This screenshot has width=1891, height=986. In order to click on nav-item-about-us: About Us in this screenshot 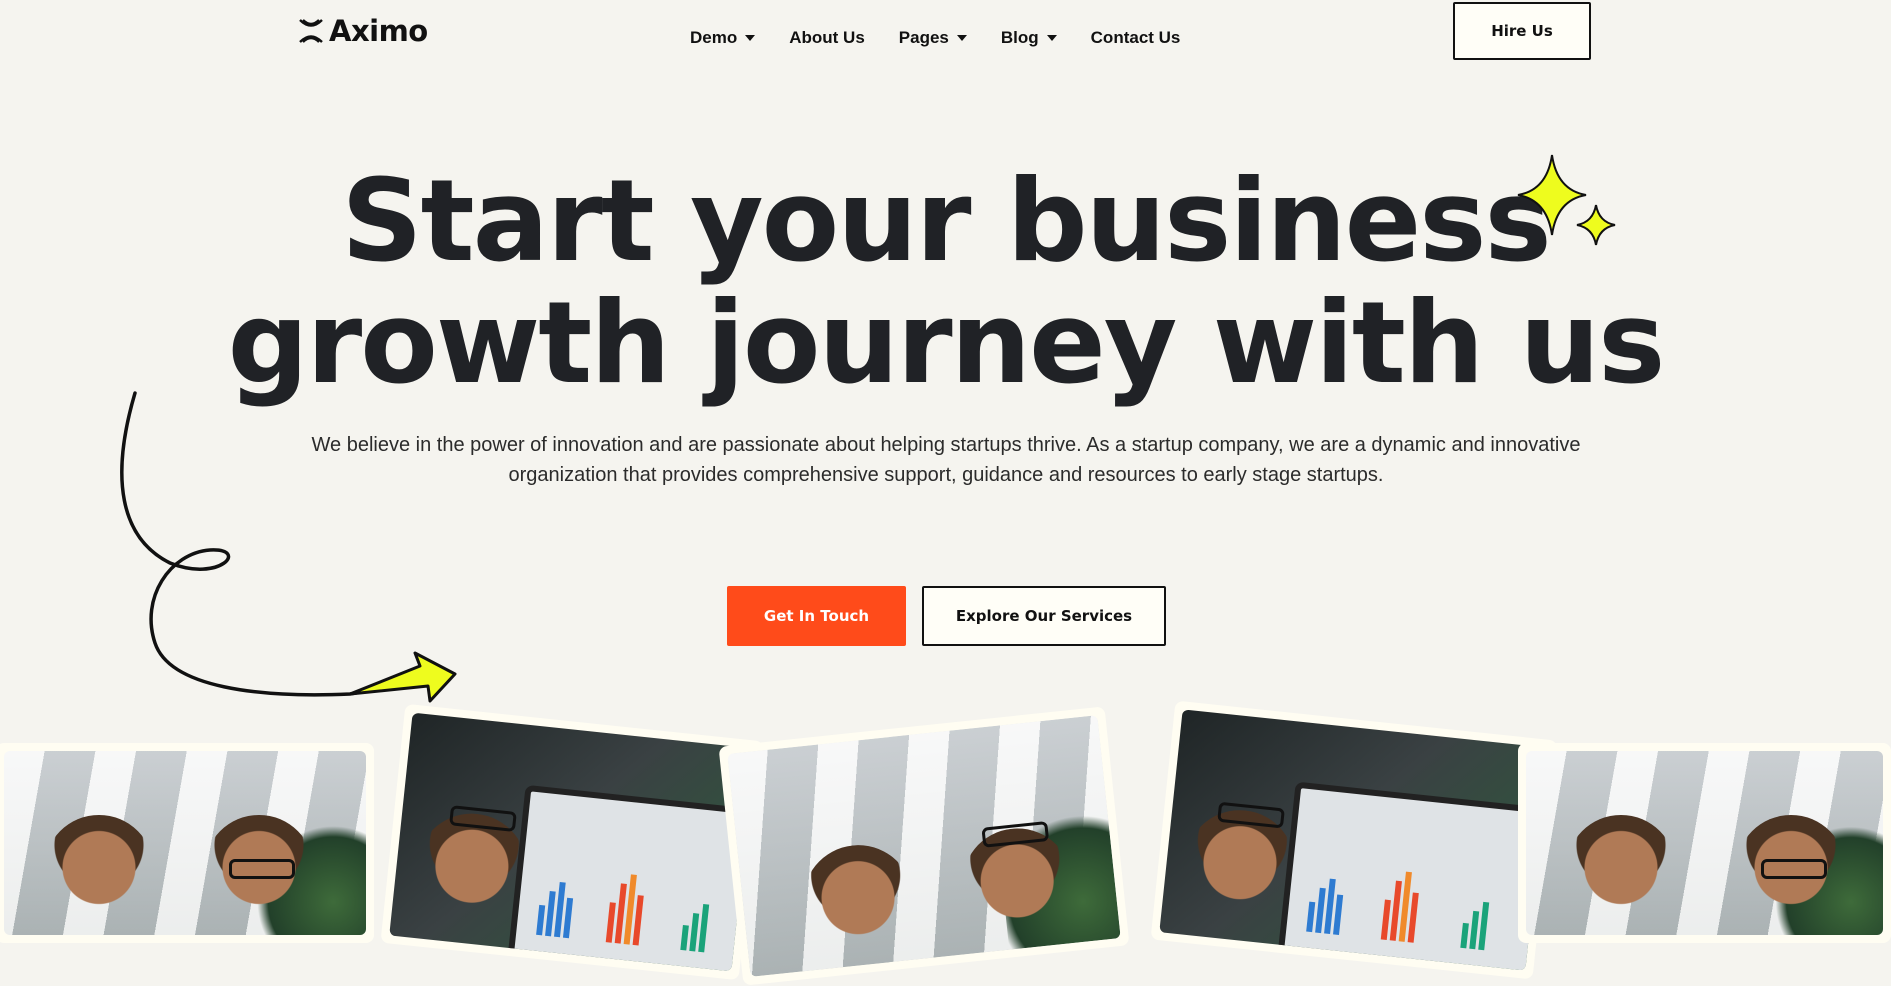, I will do `click(827, 38)`.